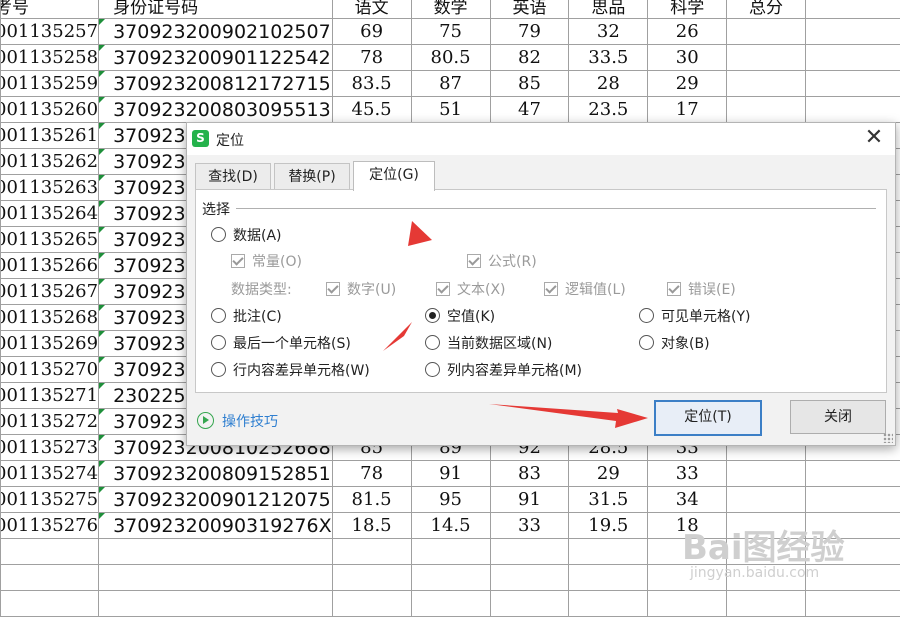 Image resolution: width=900 pixels, height=617 pixels. I want to click on tab-goto: 定位(G), so click(394, 176).